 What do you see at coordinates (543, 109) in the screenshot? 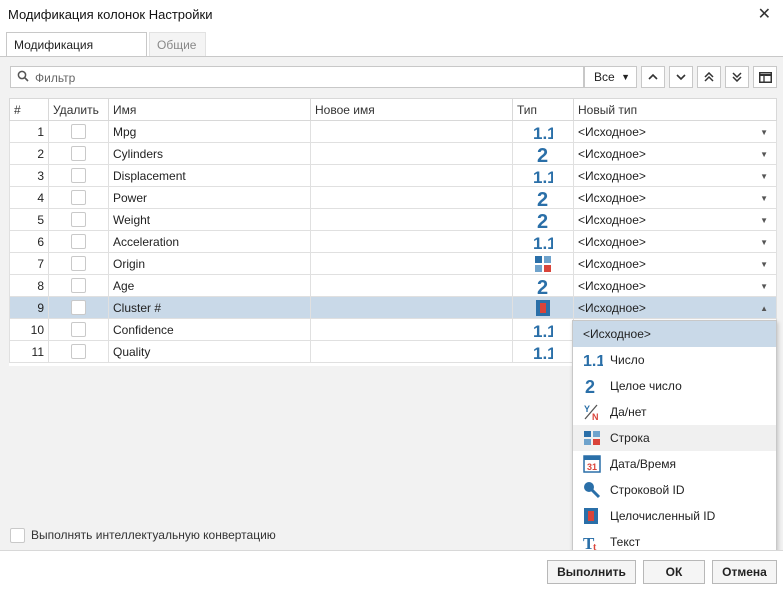
I see `header-type: Тип` at bounding box center [543, 109].